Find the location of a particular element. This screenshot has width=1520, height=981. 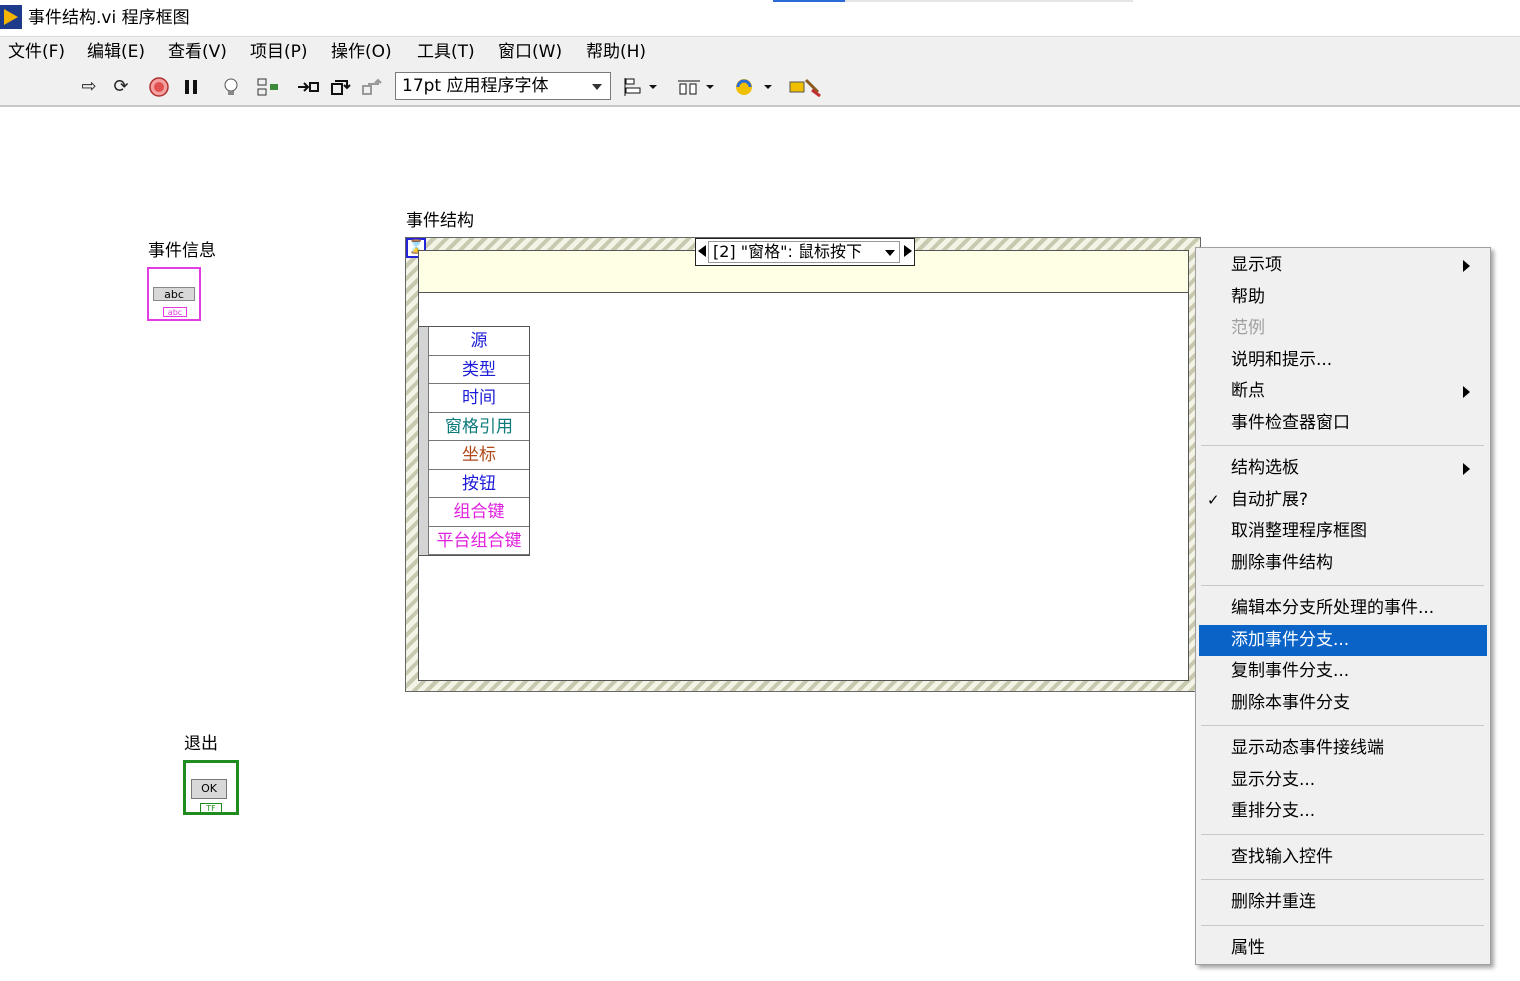

case-label: [2] "窗格": 鼠标按下 is located at coordinates (787, 251).